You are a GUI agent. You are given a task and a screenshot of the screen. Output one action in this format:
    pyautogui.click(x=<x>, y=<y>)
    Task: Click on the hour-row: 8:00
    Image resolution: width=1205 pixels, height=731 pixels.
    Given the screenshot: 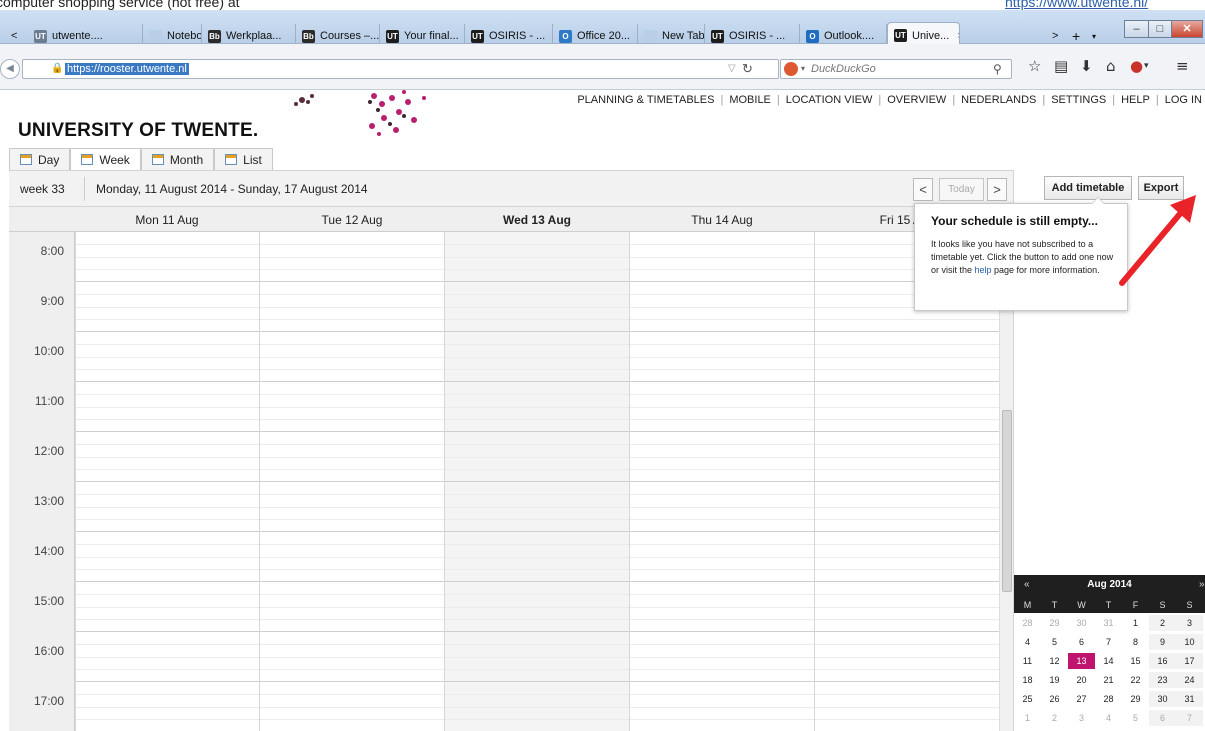 What is the action you would take?
    pyautogui.click(x=504, y=257)
    